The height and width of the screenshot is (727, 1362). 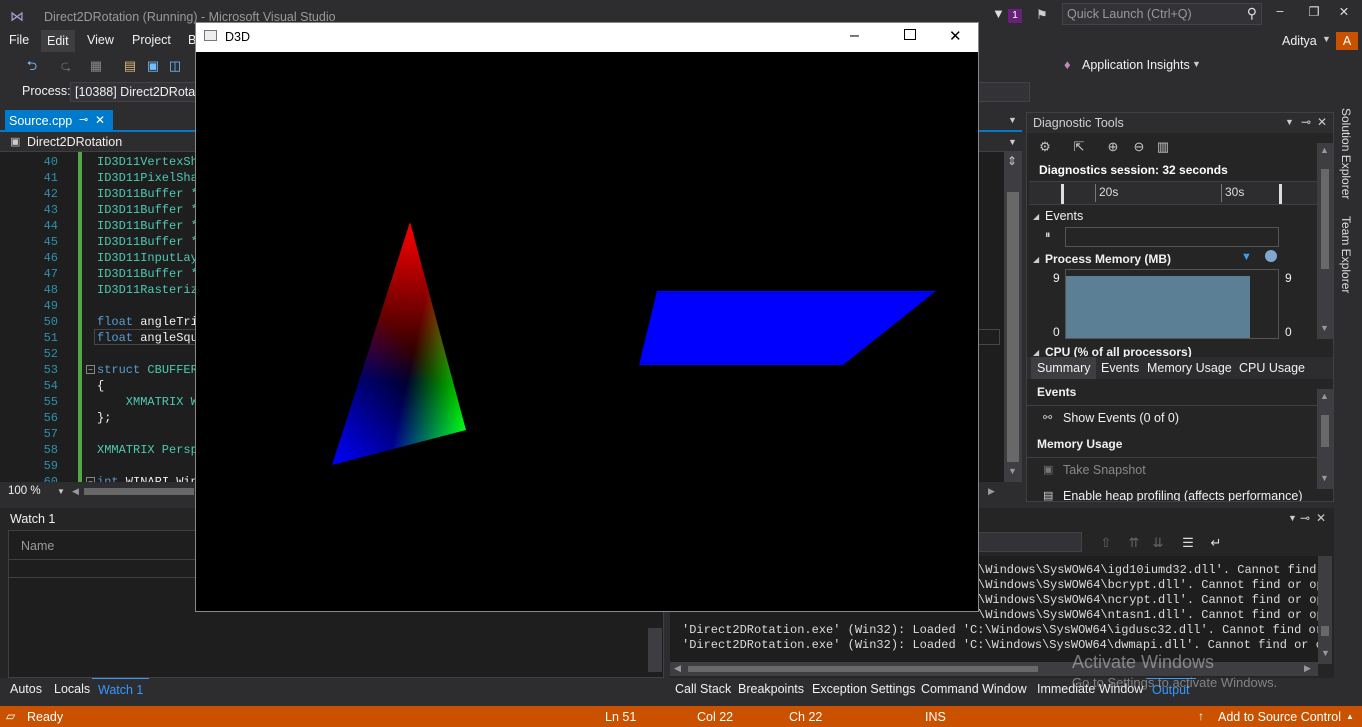 What do you see at coordinates (1036, 216) in the screenshot?
I see `events-expand-icon: ◢` at bounding box center [1036, 216].